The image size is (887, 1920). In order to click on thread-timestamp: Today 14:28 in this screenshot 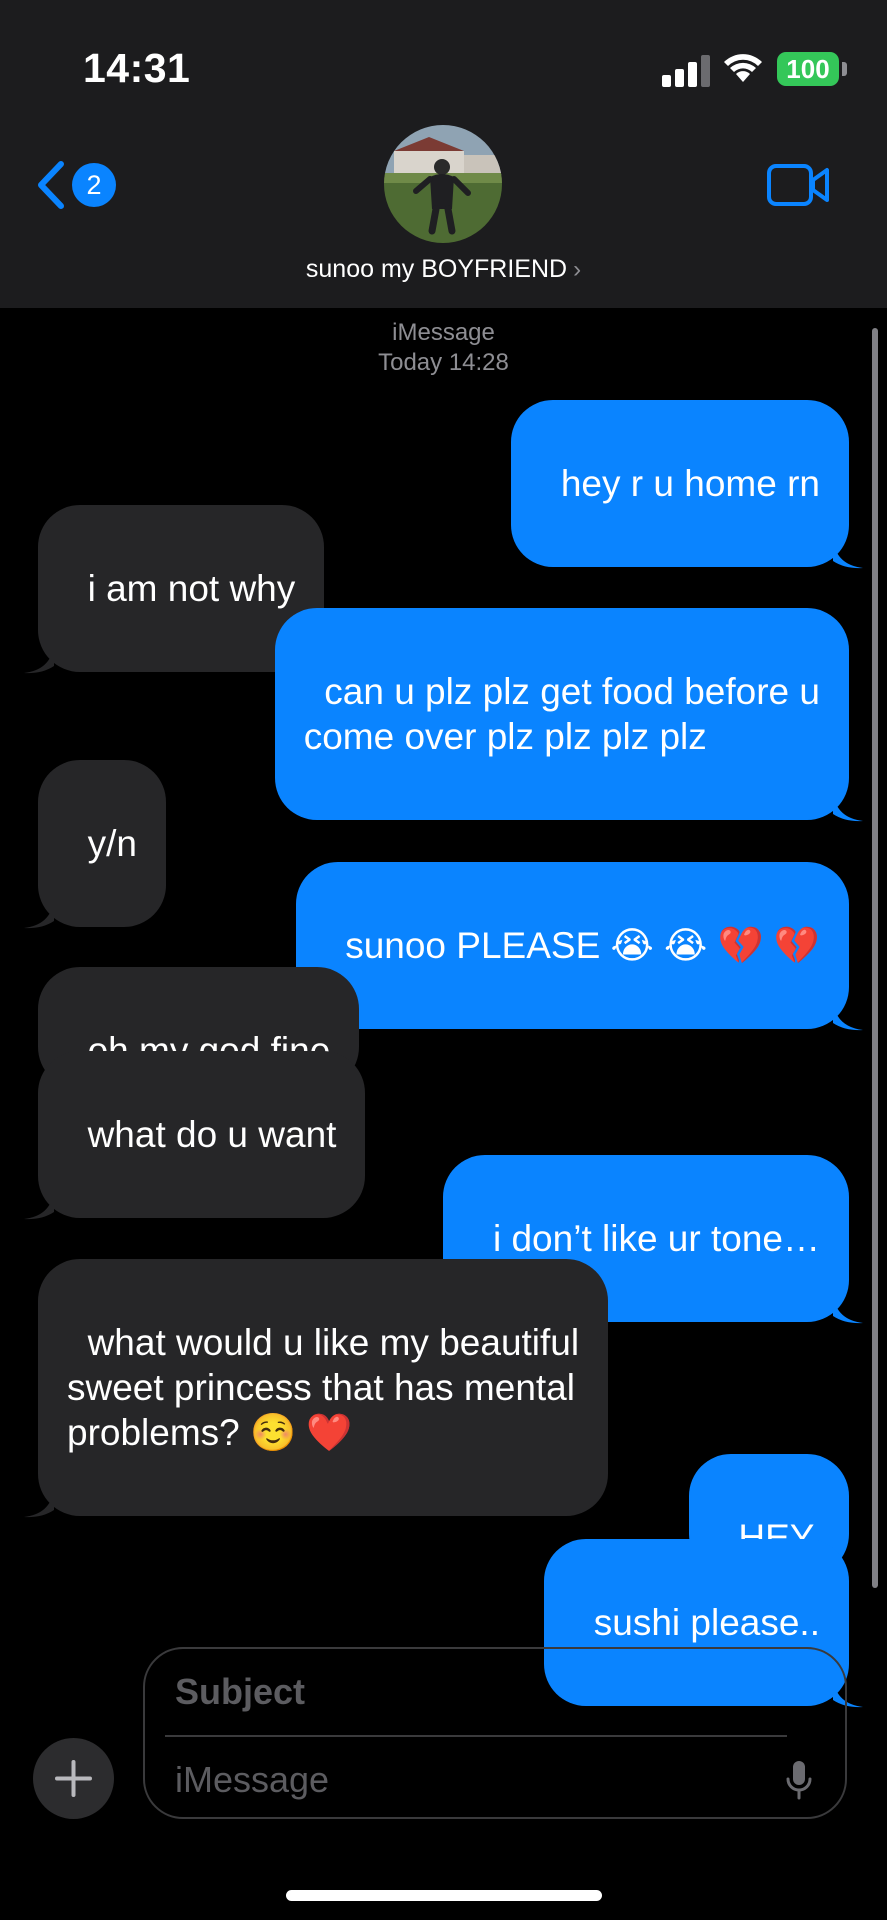, I will do `click(443, 362)`.